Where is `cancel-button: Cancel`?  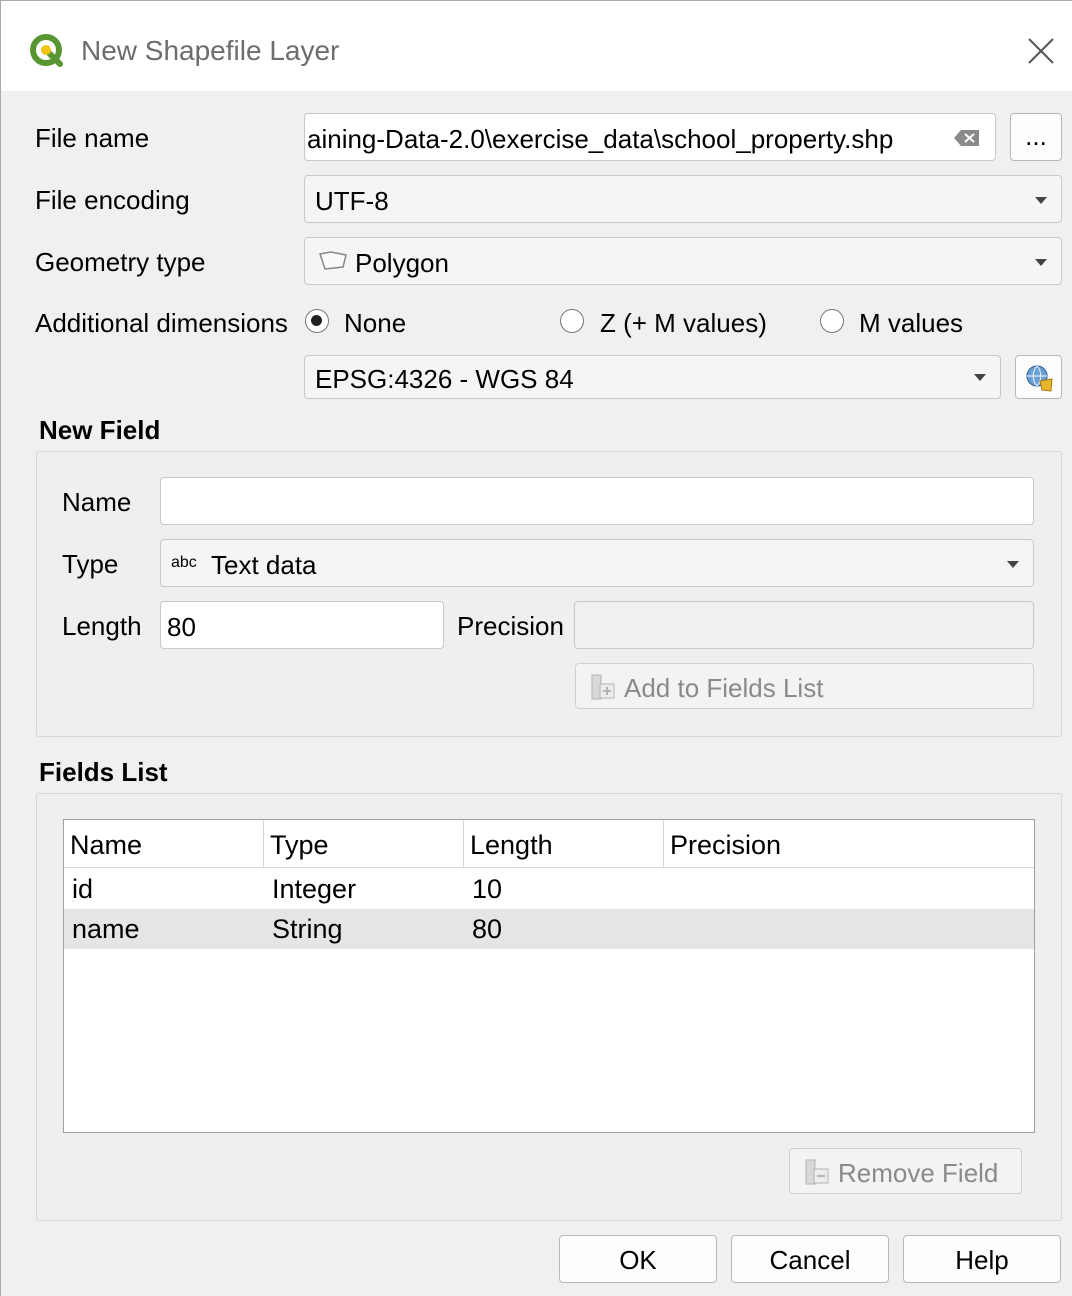
cancel-button: Cancel is located at coordinates (810, 1259).